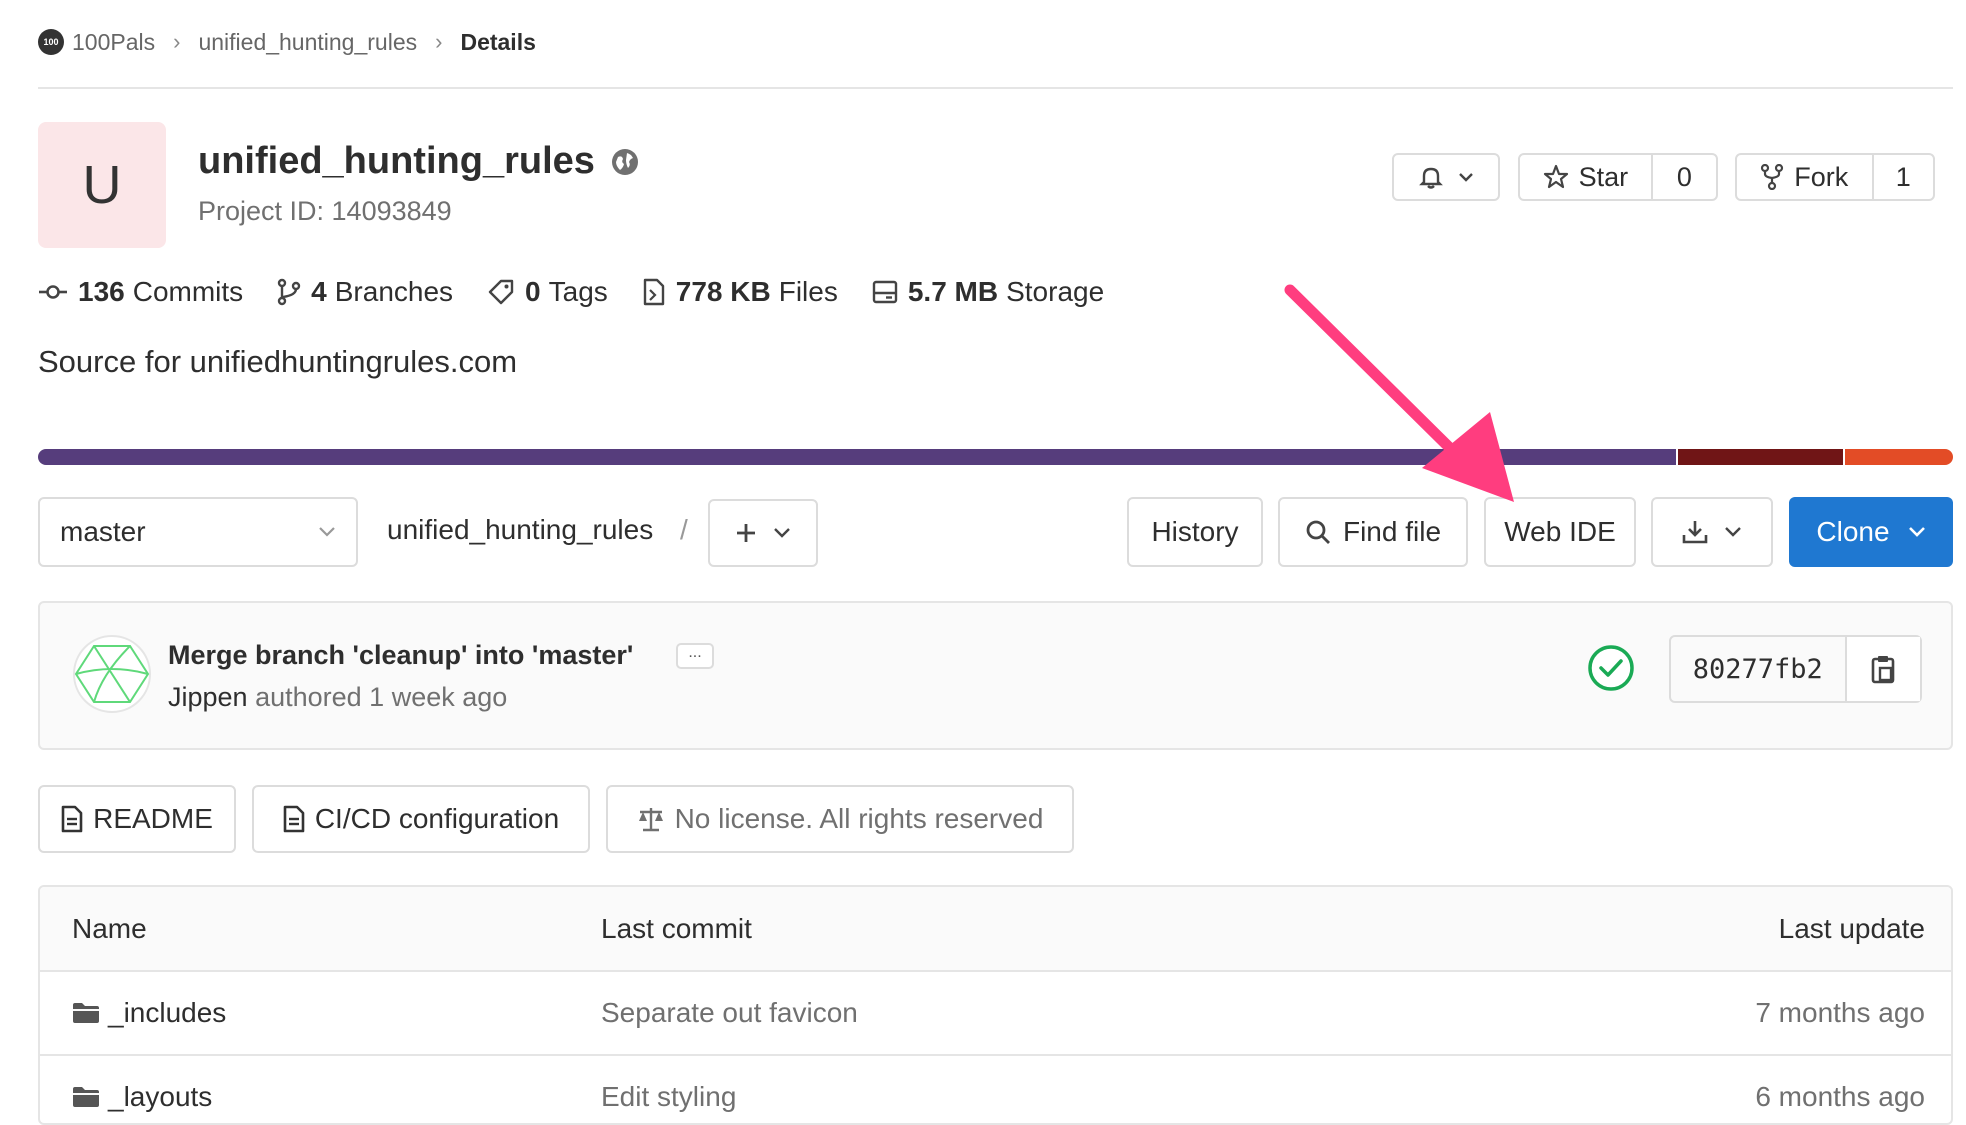  Describe the element at coordinates (337, 697) in the screenshot. I see `commit-meta: Jippen authored 1 week ago` at that location.